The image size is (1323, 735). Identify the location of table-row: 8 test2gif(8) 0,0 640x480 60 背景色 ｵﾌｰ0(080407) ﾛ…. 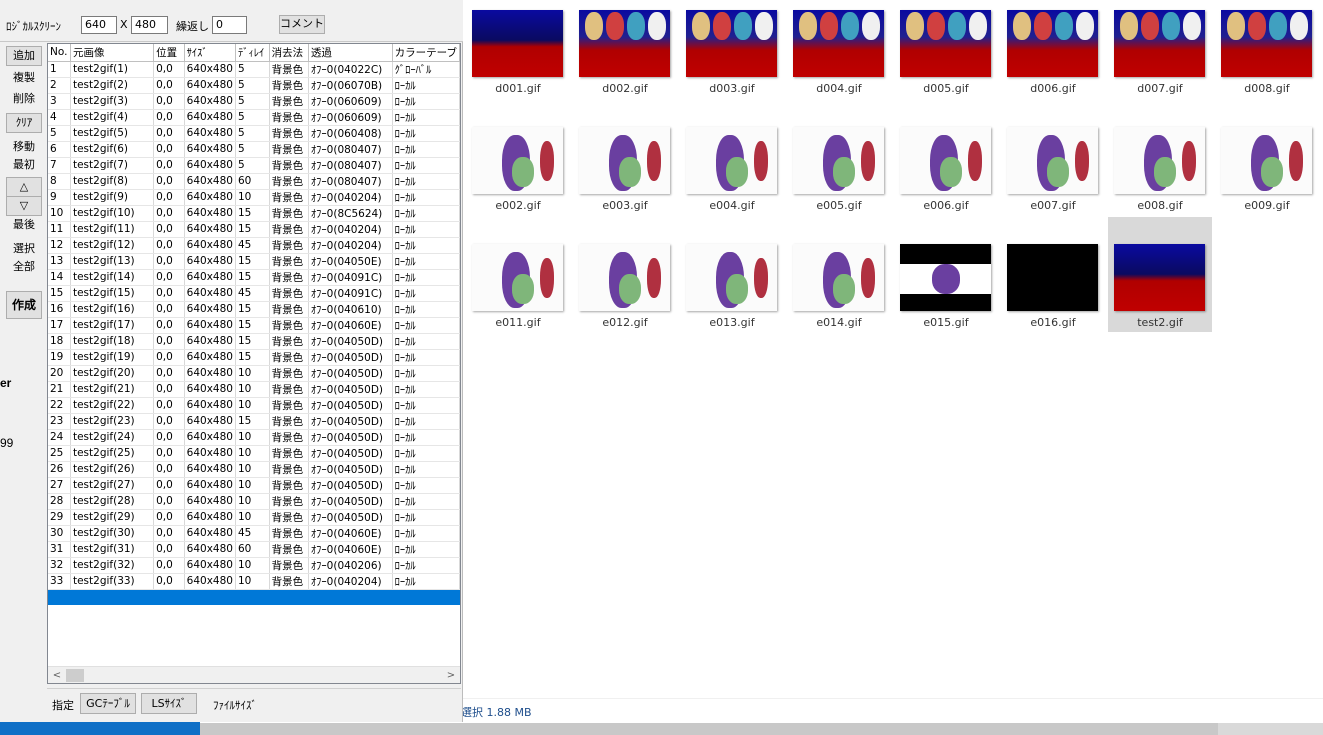
(254, 181).